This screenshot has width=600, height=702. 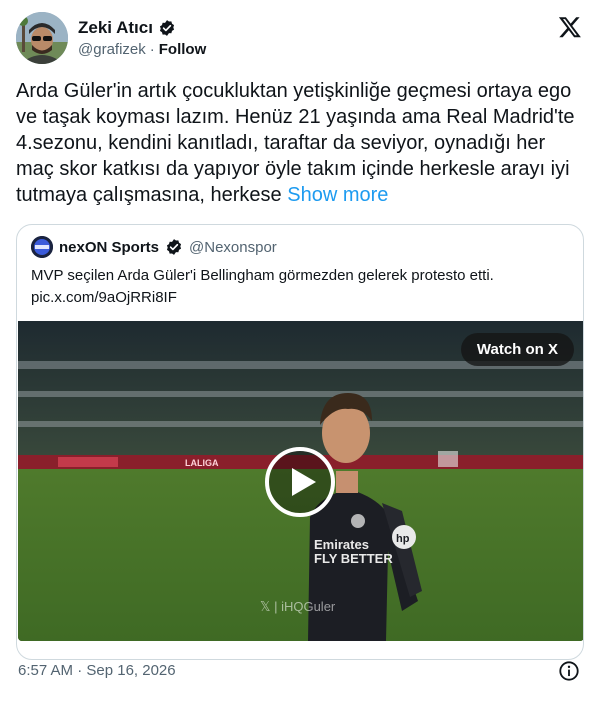 I want to click on tweet-header: Zeki Atıcı @grafizek · Follow, so click(x=300, y=40).